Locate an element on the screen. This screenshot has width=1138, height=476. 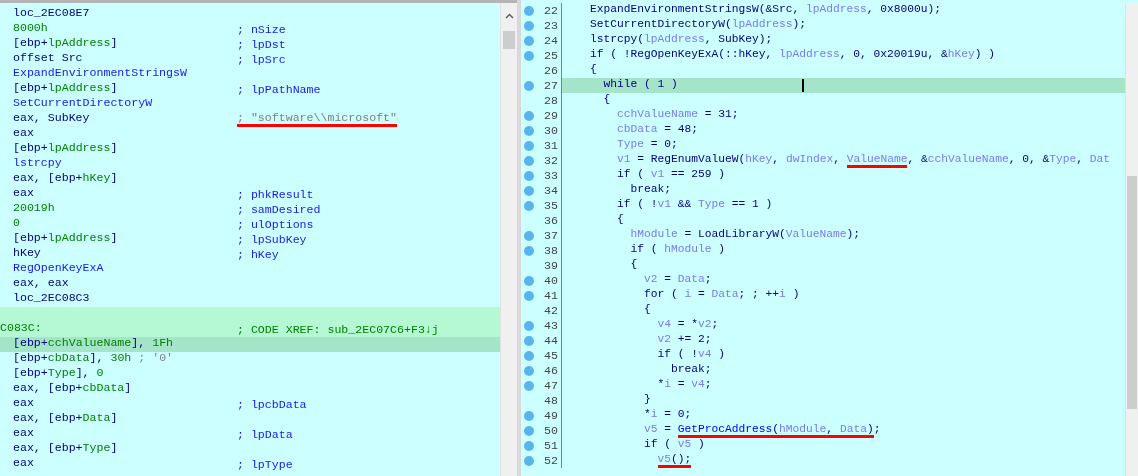
code-comment: ; samDesired is located at coordinates (279, 209).